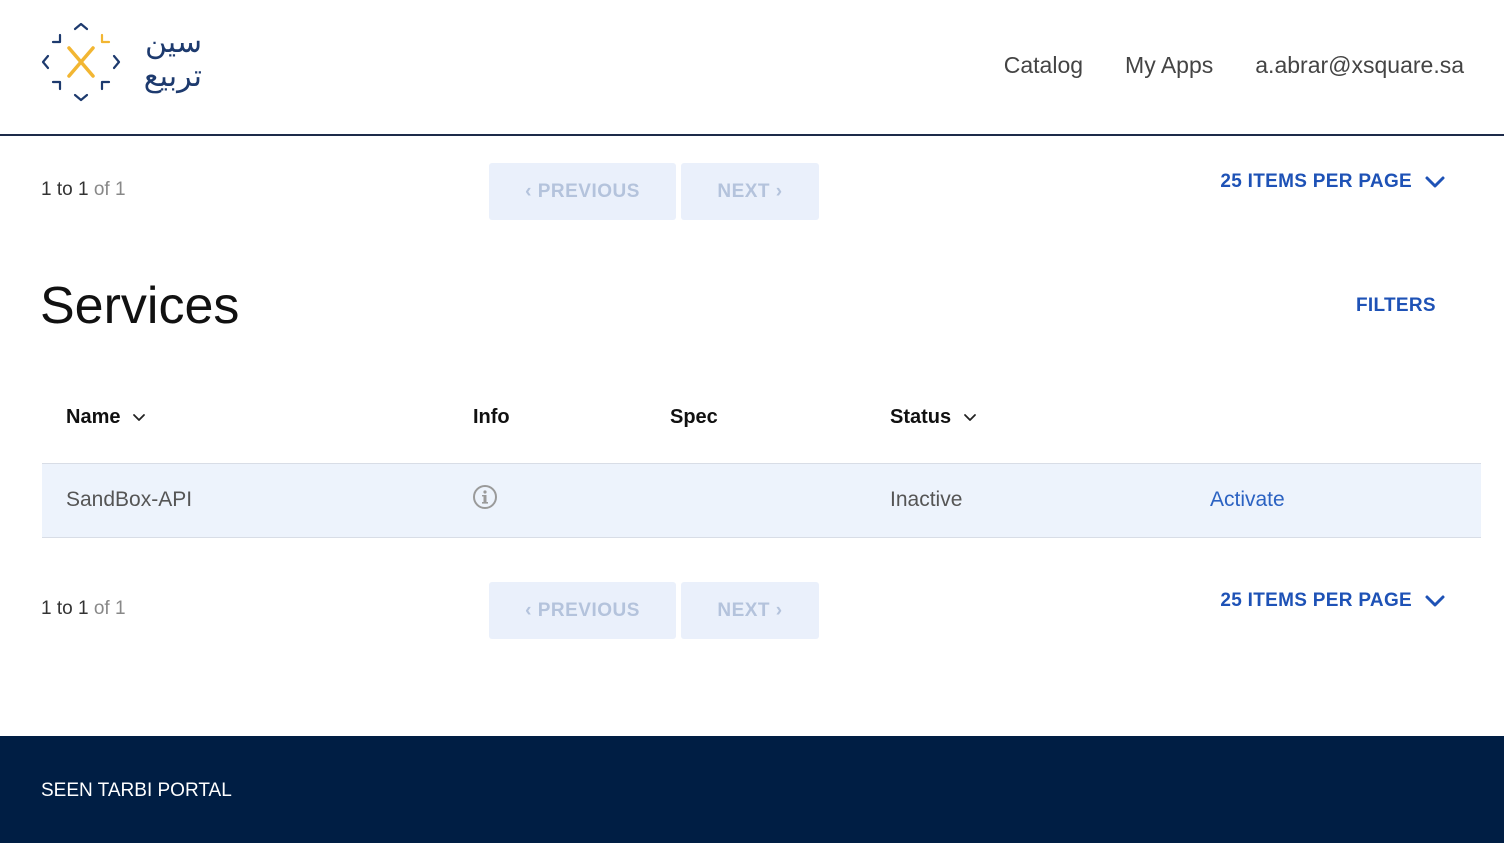 This screenshot has width=1504, height=843. Describe the element at coordinates (173, 42) in the screenshot. I see `logo-arabic-line1: سين` at that location.